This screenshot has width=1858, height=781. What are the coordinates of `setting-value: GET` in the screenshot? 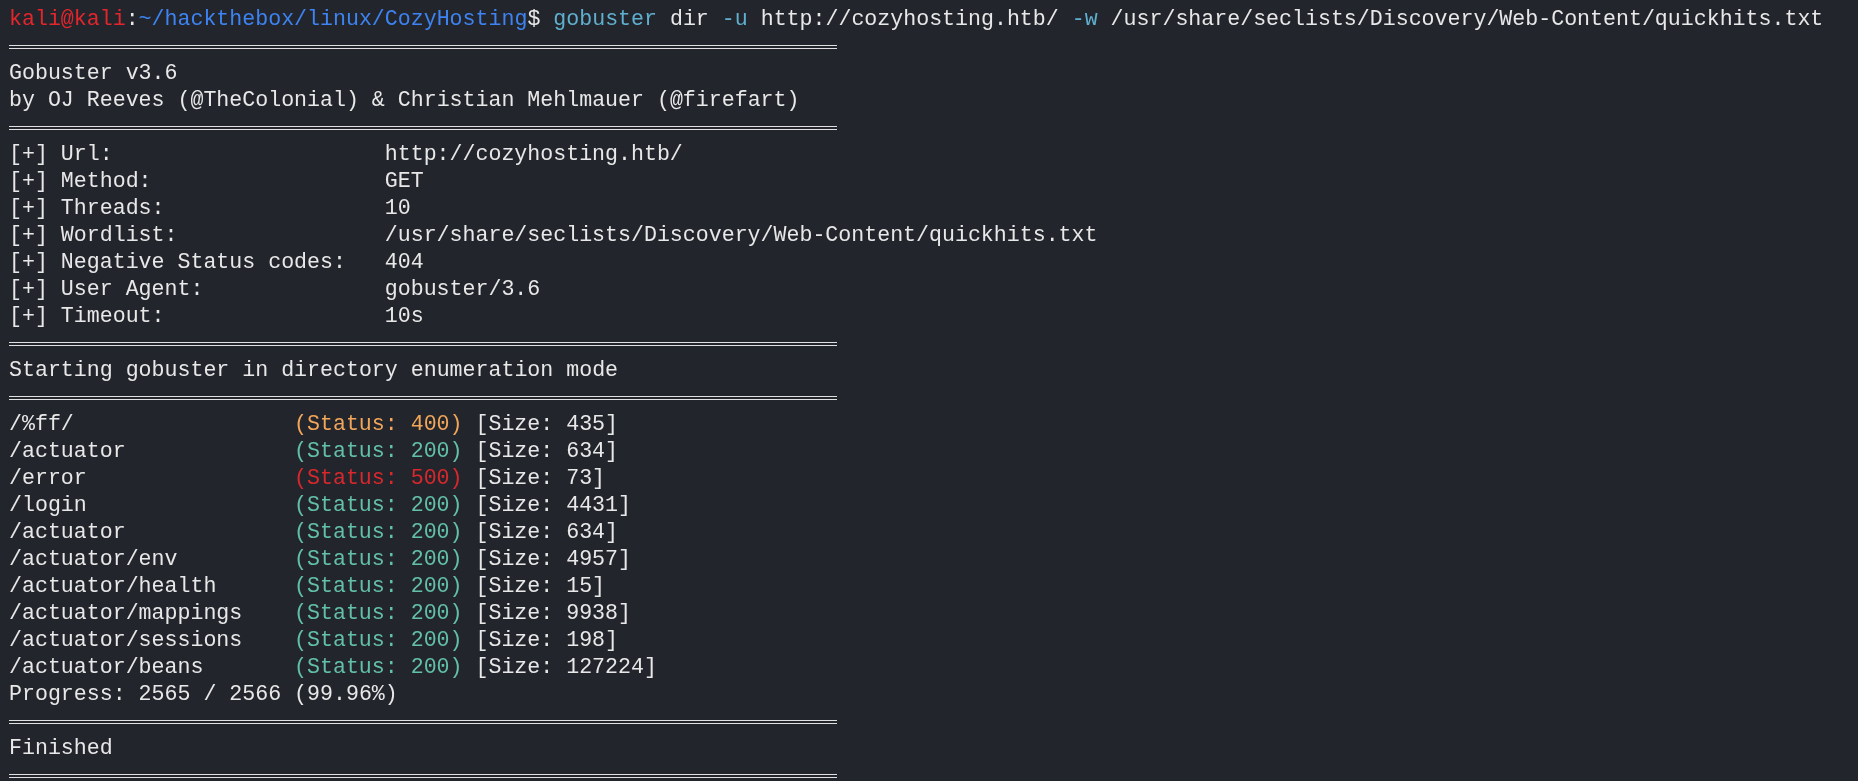 It's located at (404, 181).